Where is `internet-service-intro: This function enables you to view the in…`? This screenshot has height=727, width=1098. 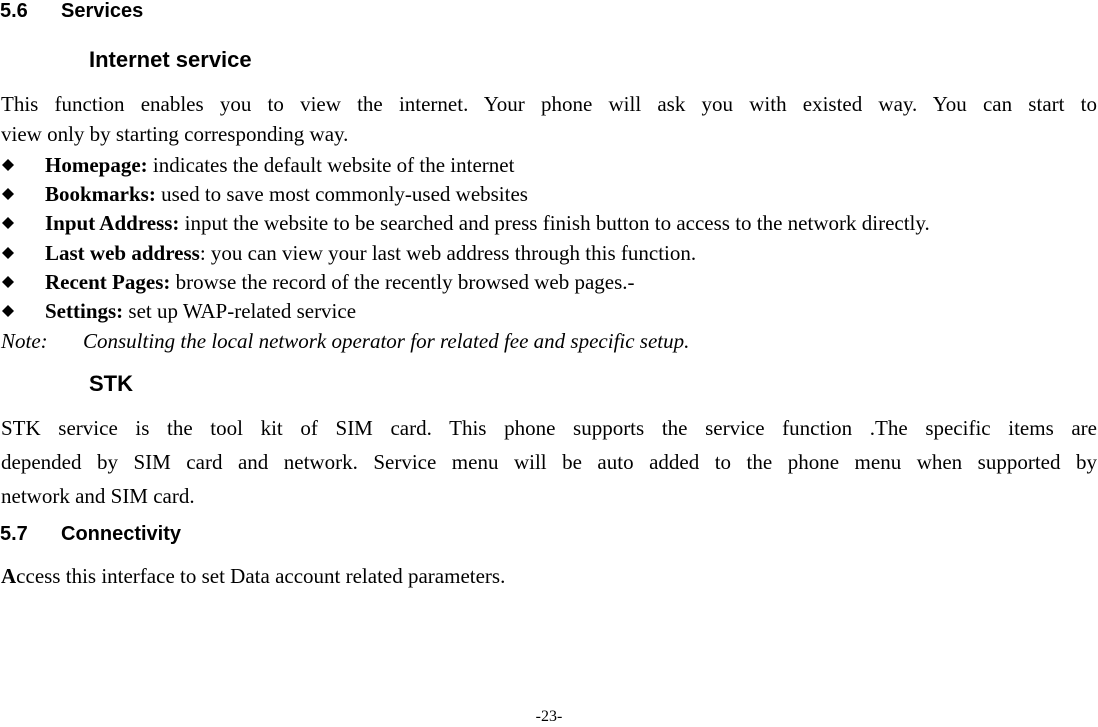 internet-service-intro: This function enables you to view the in… is located at coordinates (549, 119).